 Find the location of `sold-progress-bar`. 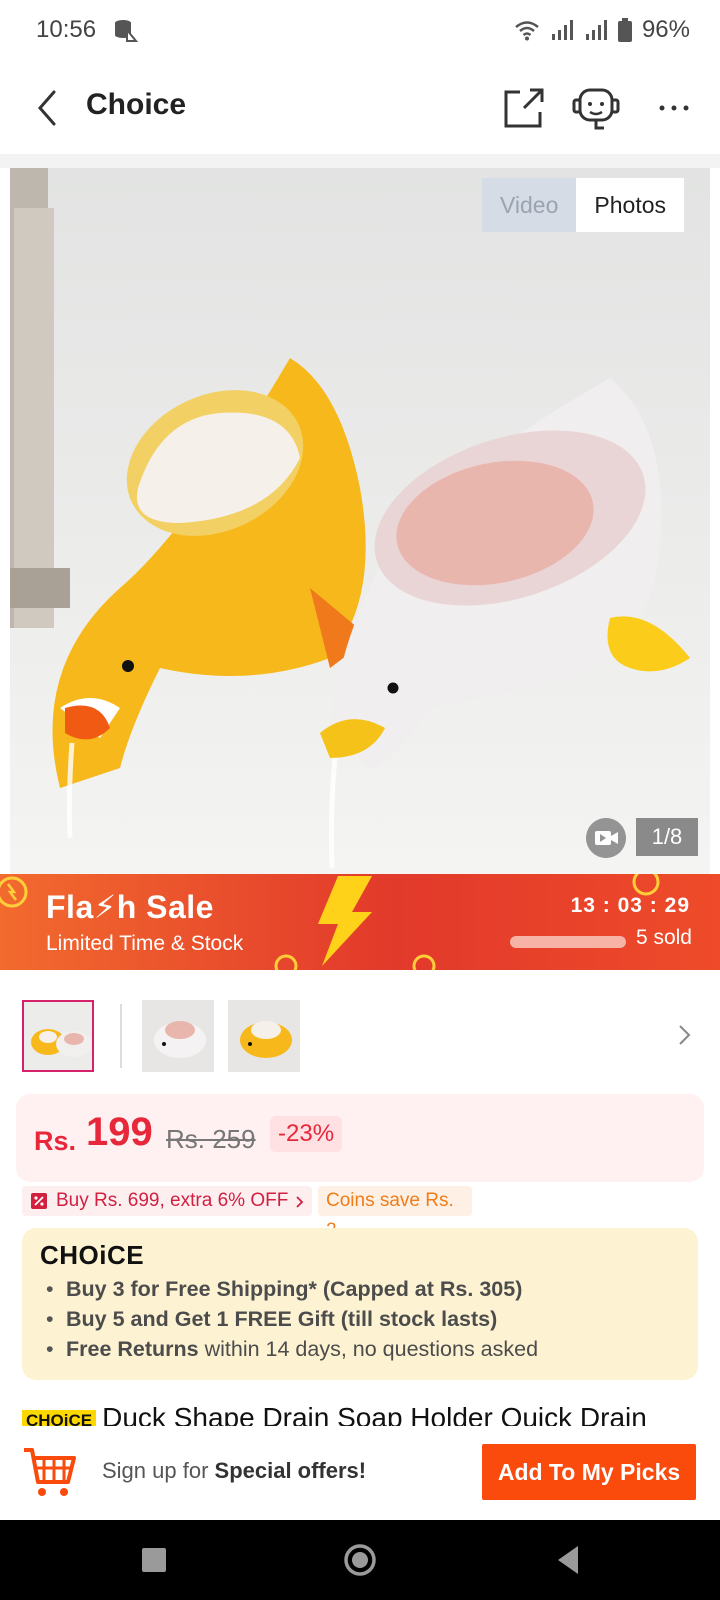

sold-progress-bar is located at coordinates (568, 942).